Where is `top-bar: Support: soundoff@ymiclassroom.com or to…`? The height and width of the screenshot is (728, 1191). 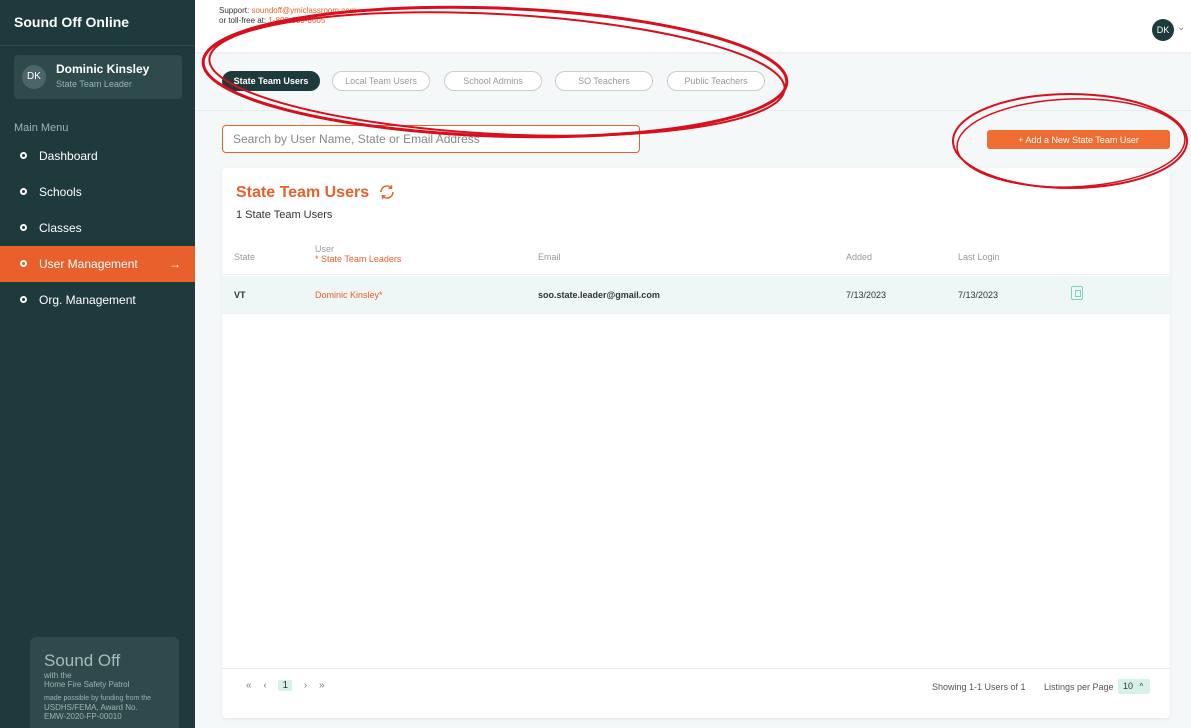
top-bar: Support: soundoff@ymiclassroom.com or to… is located at coordinates (693, 26).